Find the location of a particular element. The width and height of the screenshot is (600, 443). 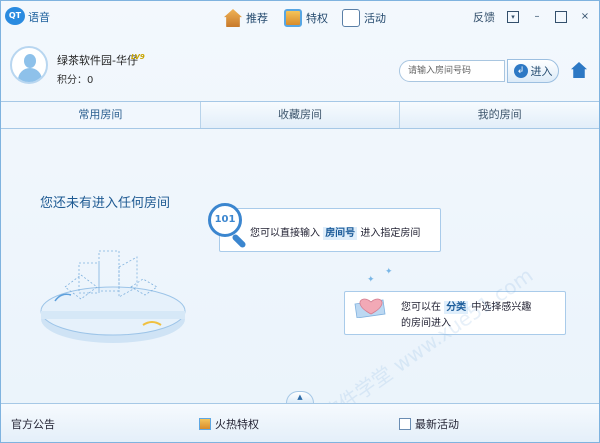

official-notice-label: 官方公告 is located at coordinates (33, 424).